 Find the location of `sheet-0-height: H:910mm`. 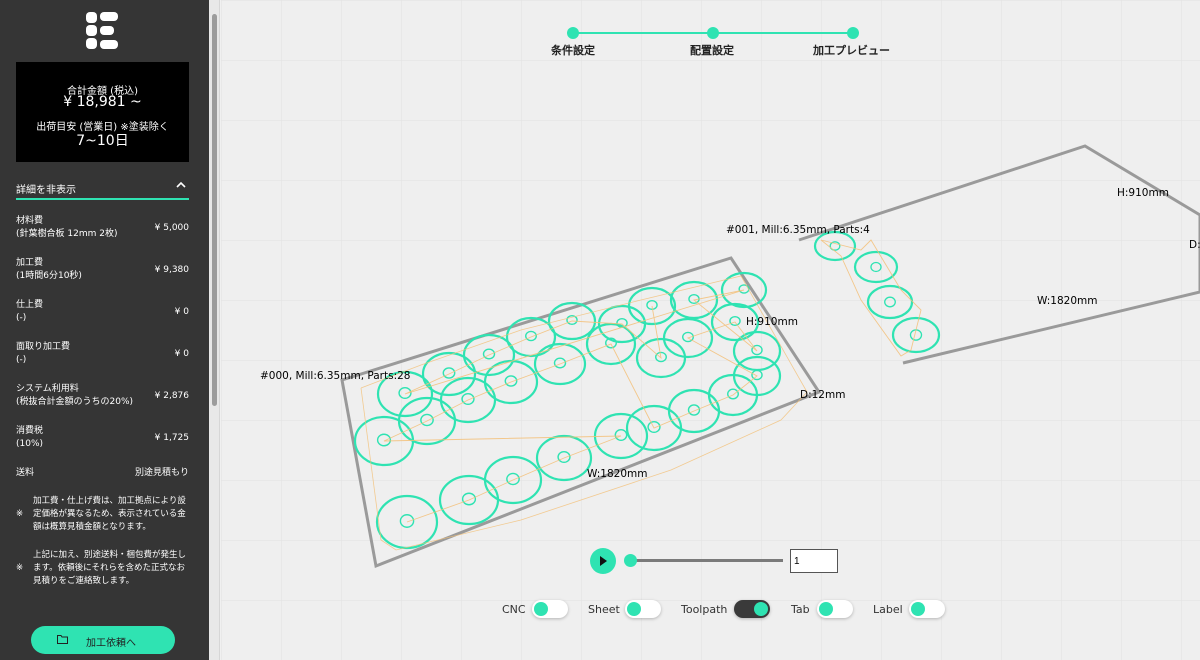

sheet-0-height: H:910mm is located at coordinates (772, 322).